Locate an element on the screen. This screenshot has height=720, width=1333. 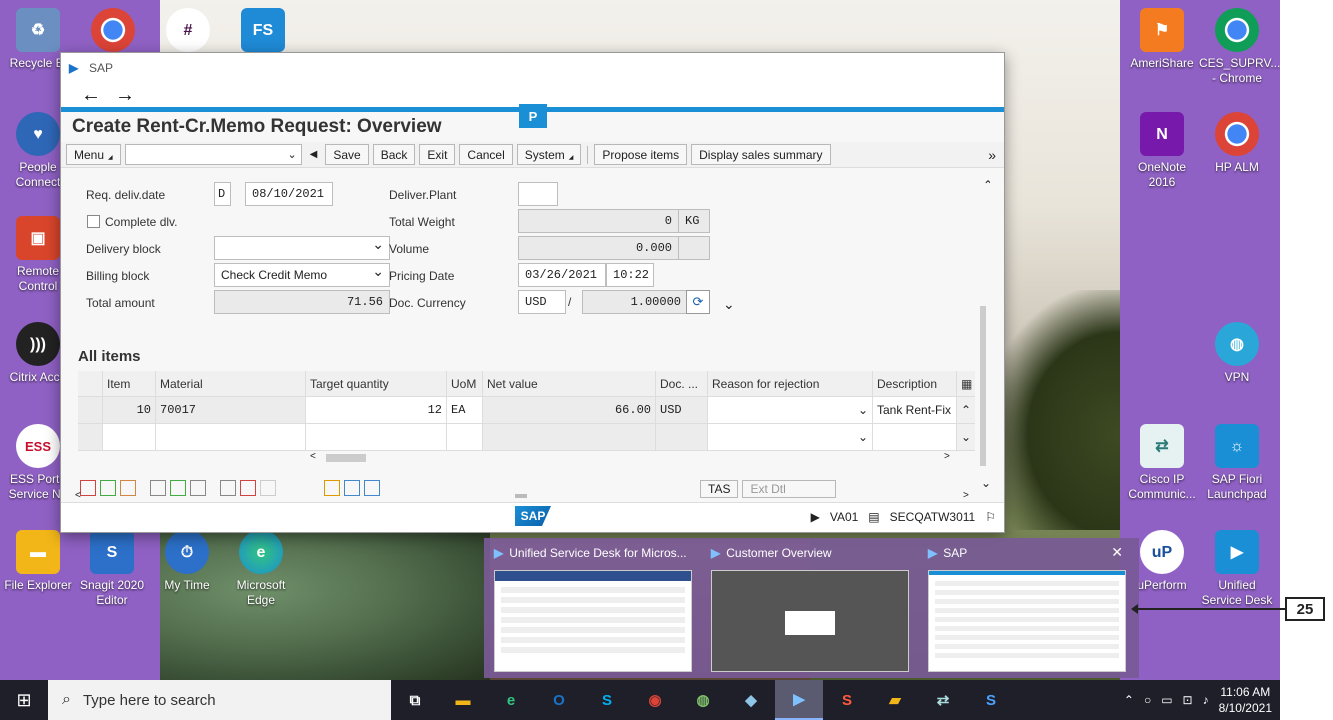
skype-icon: S is located at coordinates (607, 700).